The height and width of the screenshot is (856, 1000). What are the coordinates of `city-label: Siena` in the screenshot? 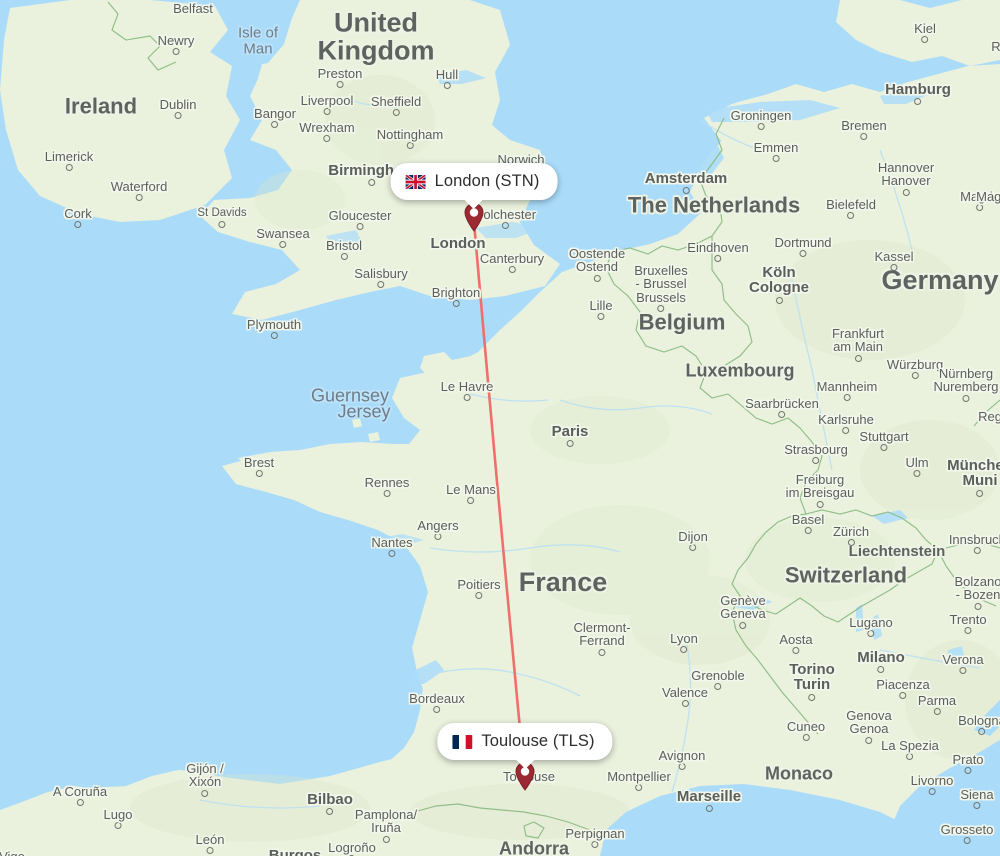 It's located at (977, 799).